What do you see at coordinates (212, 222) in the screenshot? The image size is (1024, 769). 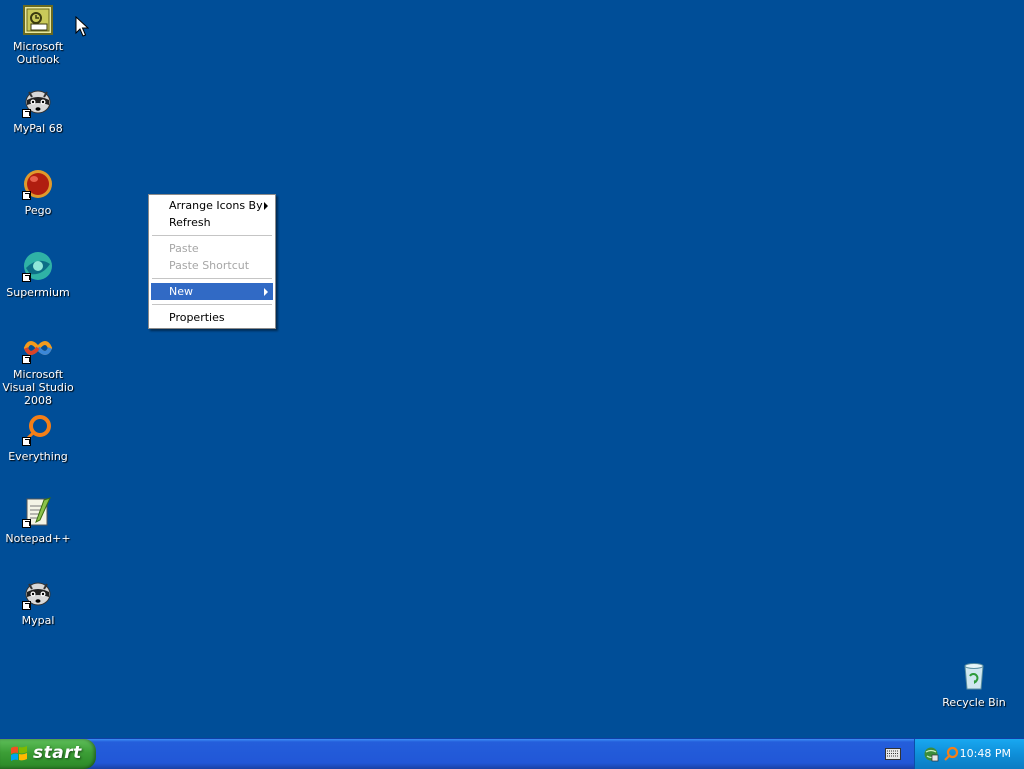 I see `menu-item-refresh: Refresh` at bounding box center [212, 222].